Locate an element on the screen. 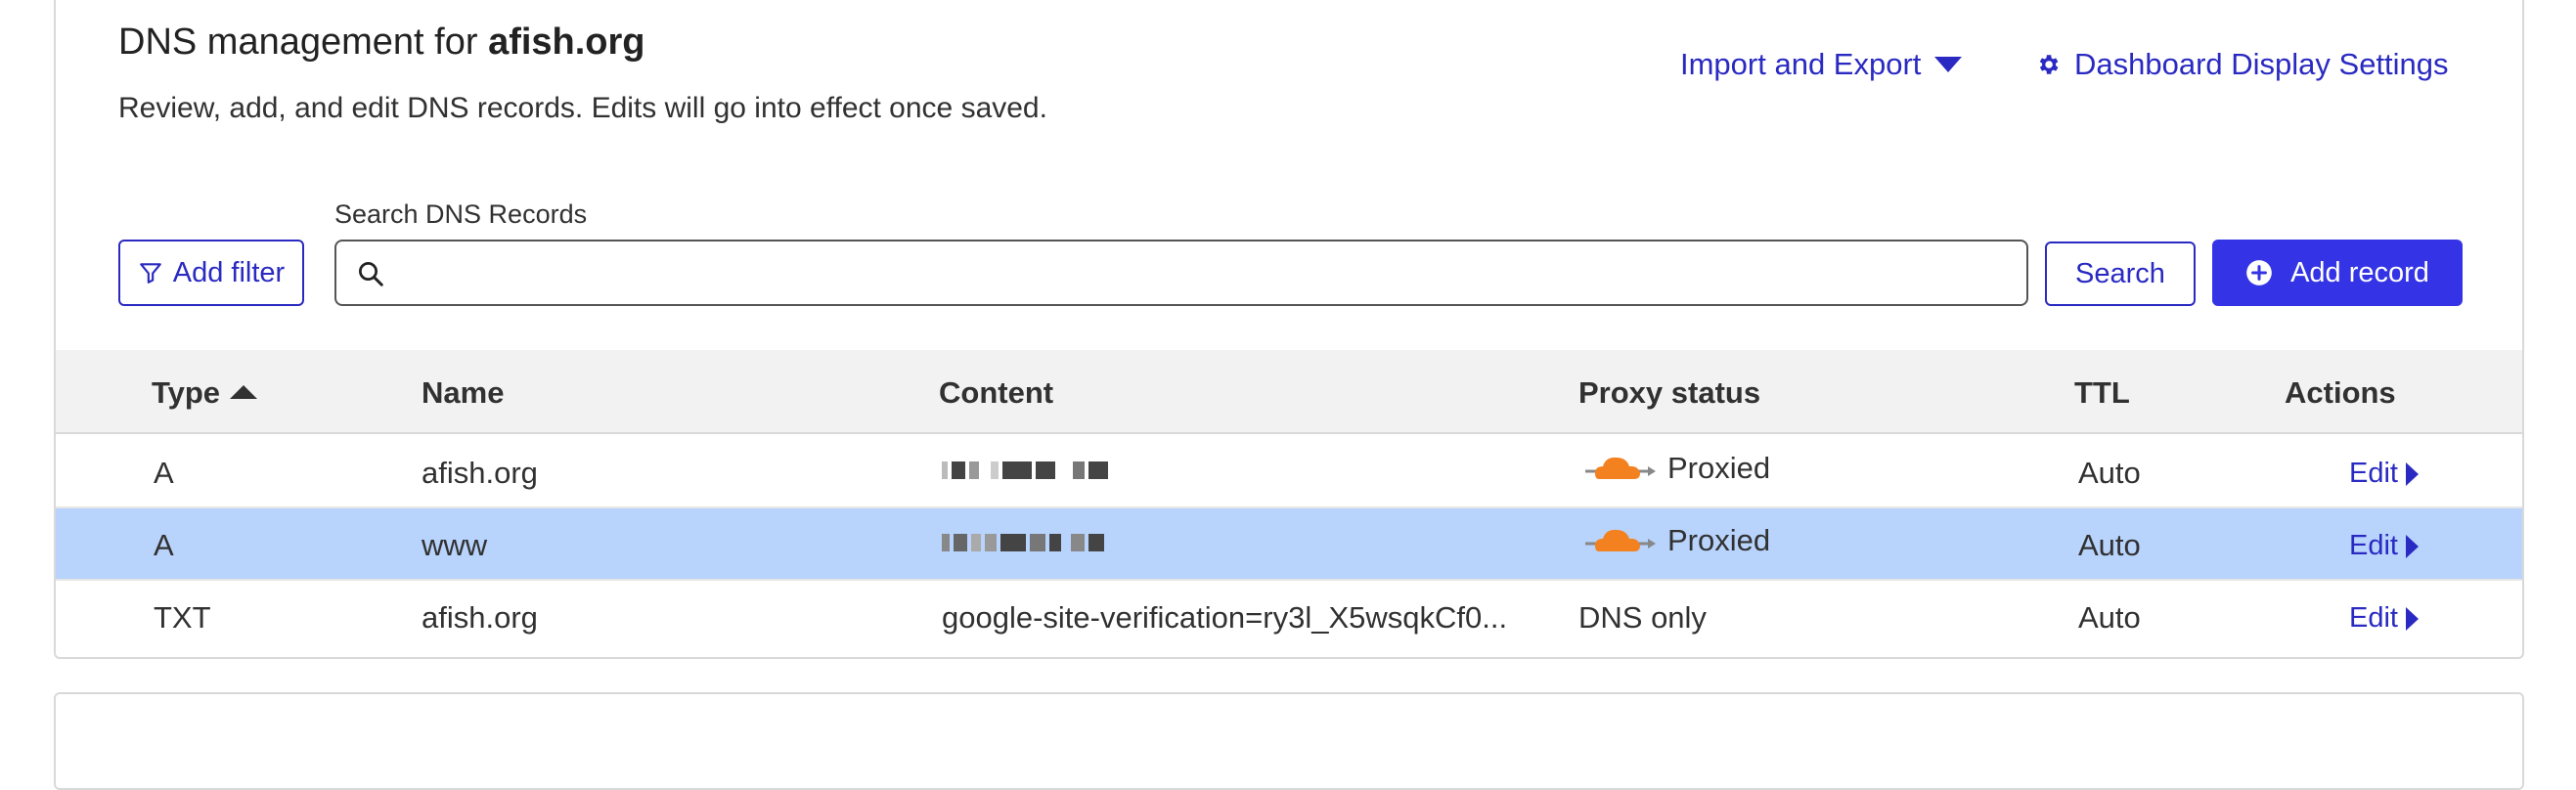 The image size is (2576, 790). column-header-content: Content is located at coordinates (996, 393).